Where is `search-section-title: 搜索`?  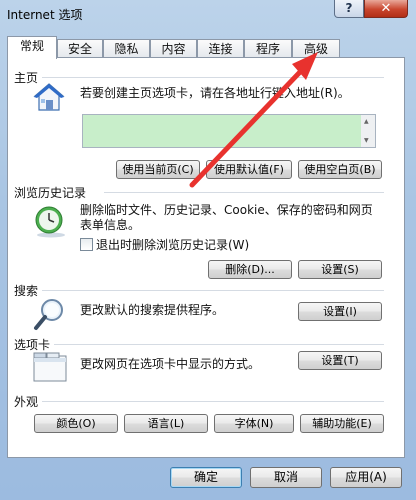
search-section-title: 搜索 is located at coordinates (26, 291).